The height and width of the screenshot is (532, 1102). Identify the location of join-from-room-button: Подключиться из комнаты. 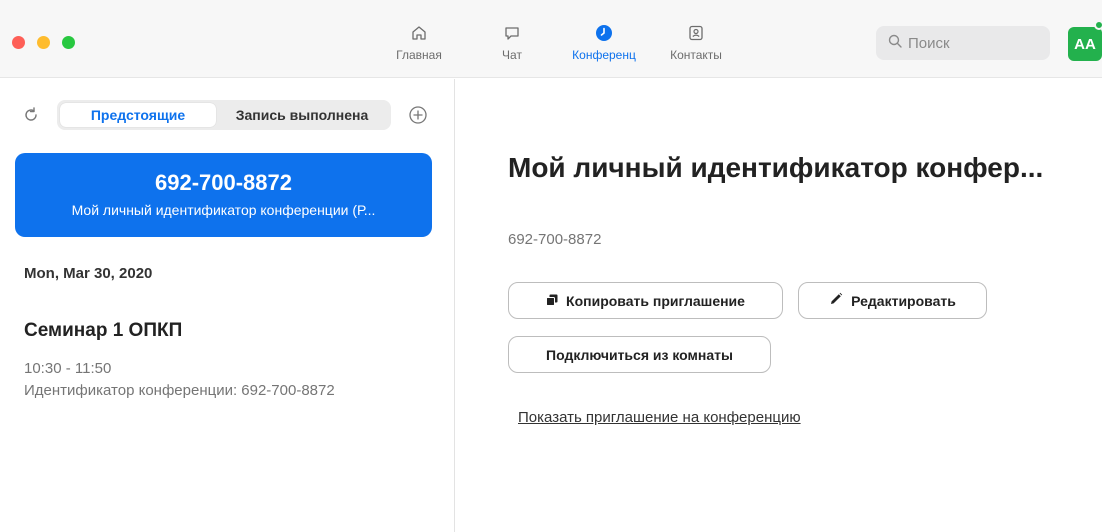
(639, 354).